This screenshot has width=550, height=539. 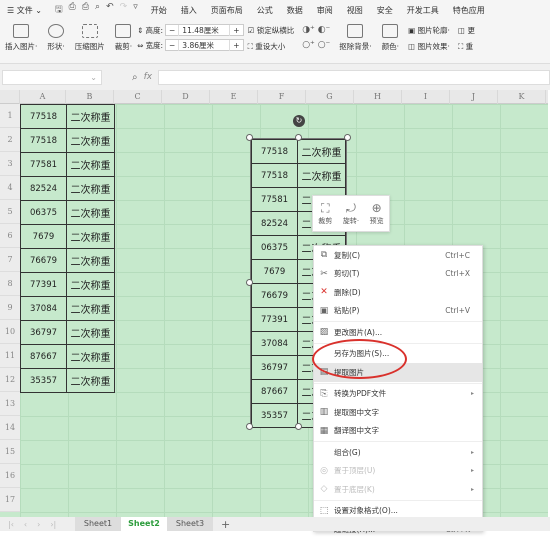 I want to click on mini-crop-button: ⛶ 裁剪, so click(x=325, y=213).